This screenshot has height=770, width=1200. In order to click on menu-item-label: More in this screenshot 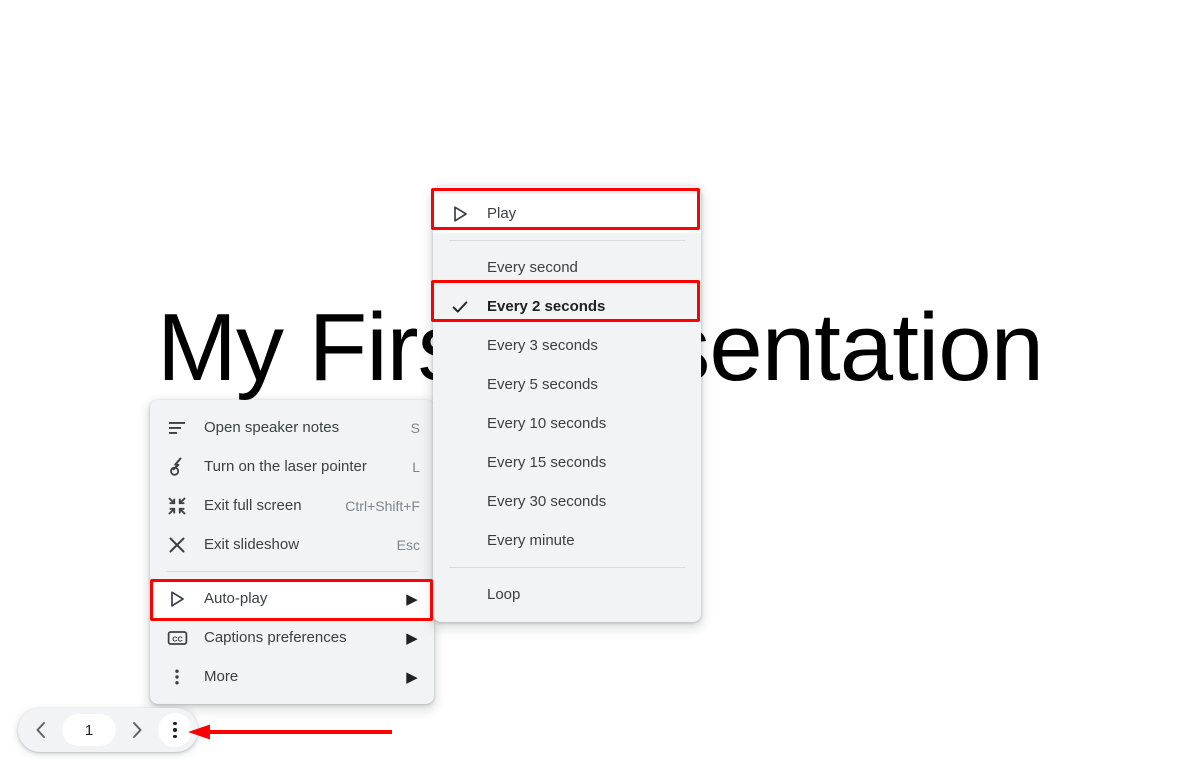, I will do `click(221, 676)`.